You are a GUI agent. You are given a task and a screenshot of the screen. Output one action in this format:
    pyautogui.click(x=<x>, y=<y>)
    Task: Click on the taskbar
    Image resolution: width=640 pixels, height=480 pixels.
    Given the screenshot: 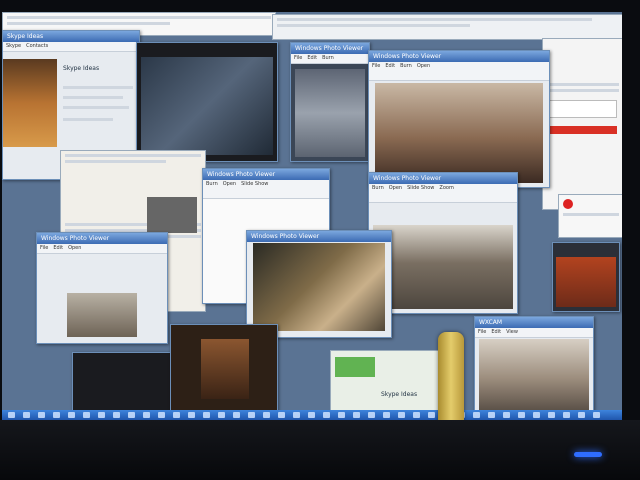 What is the action you would take?
    pyautogui.click(x=312, y=415)
    